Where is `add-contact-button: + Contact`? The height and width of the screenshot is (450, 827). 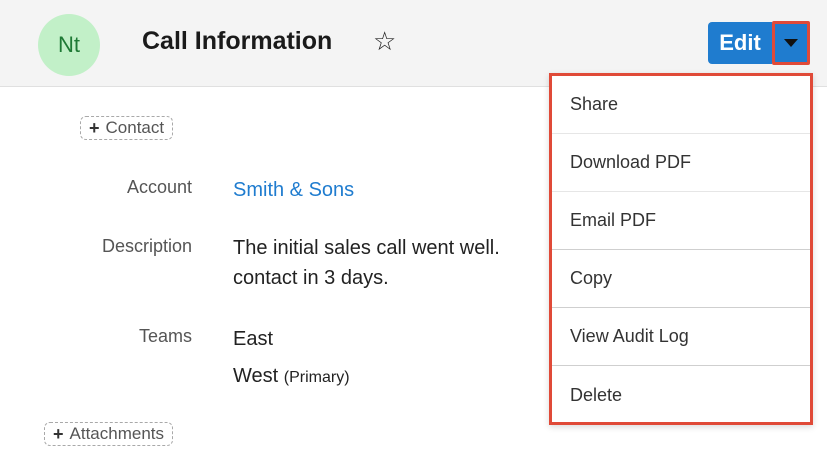
add-contact-button: + Contact is located at coordinates (127, 128).